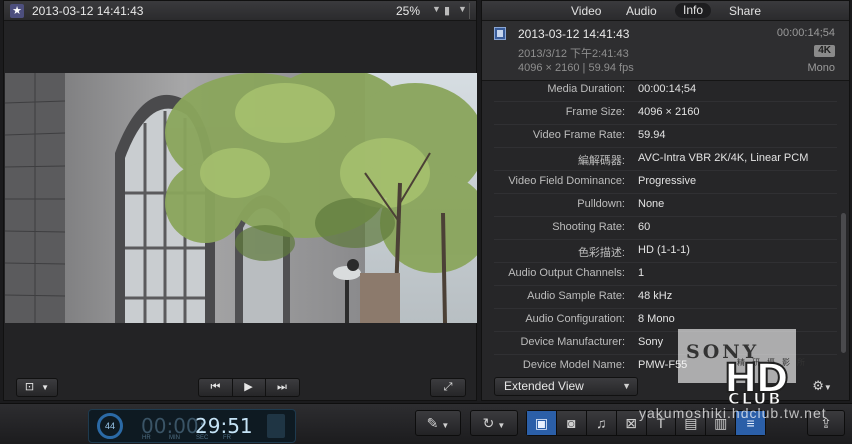  Describe the element at coordinates (240, 11) in the screenshot. I see `viewer-header: ★ 2013-03-12 14:41:43 25% ▼ ▮ ▼` at that location.